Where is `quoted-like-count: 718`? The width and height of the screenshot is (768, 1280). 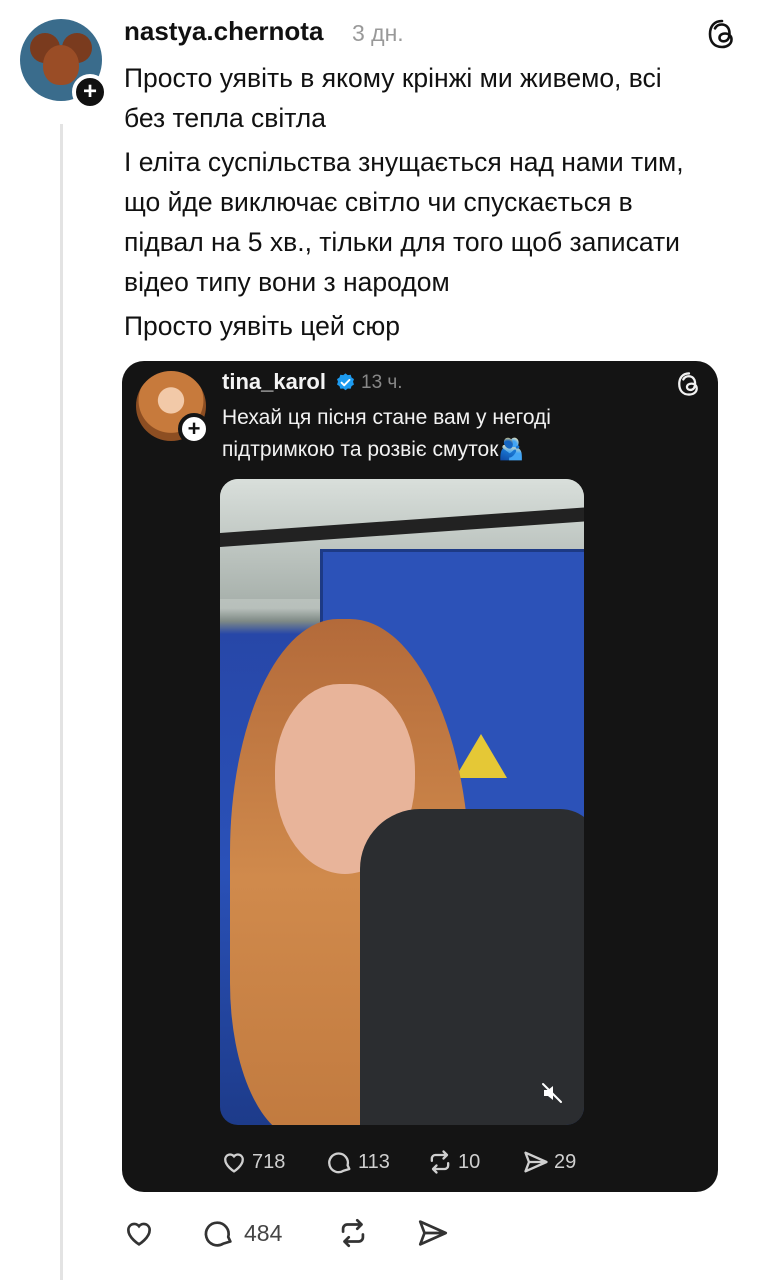
quoted-like-count: 718 is located at coordinates (269, 1161).